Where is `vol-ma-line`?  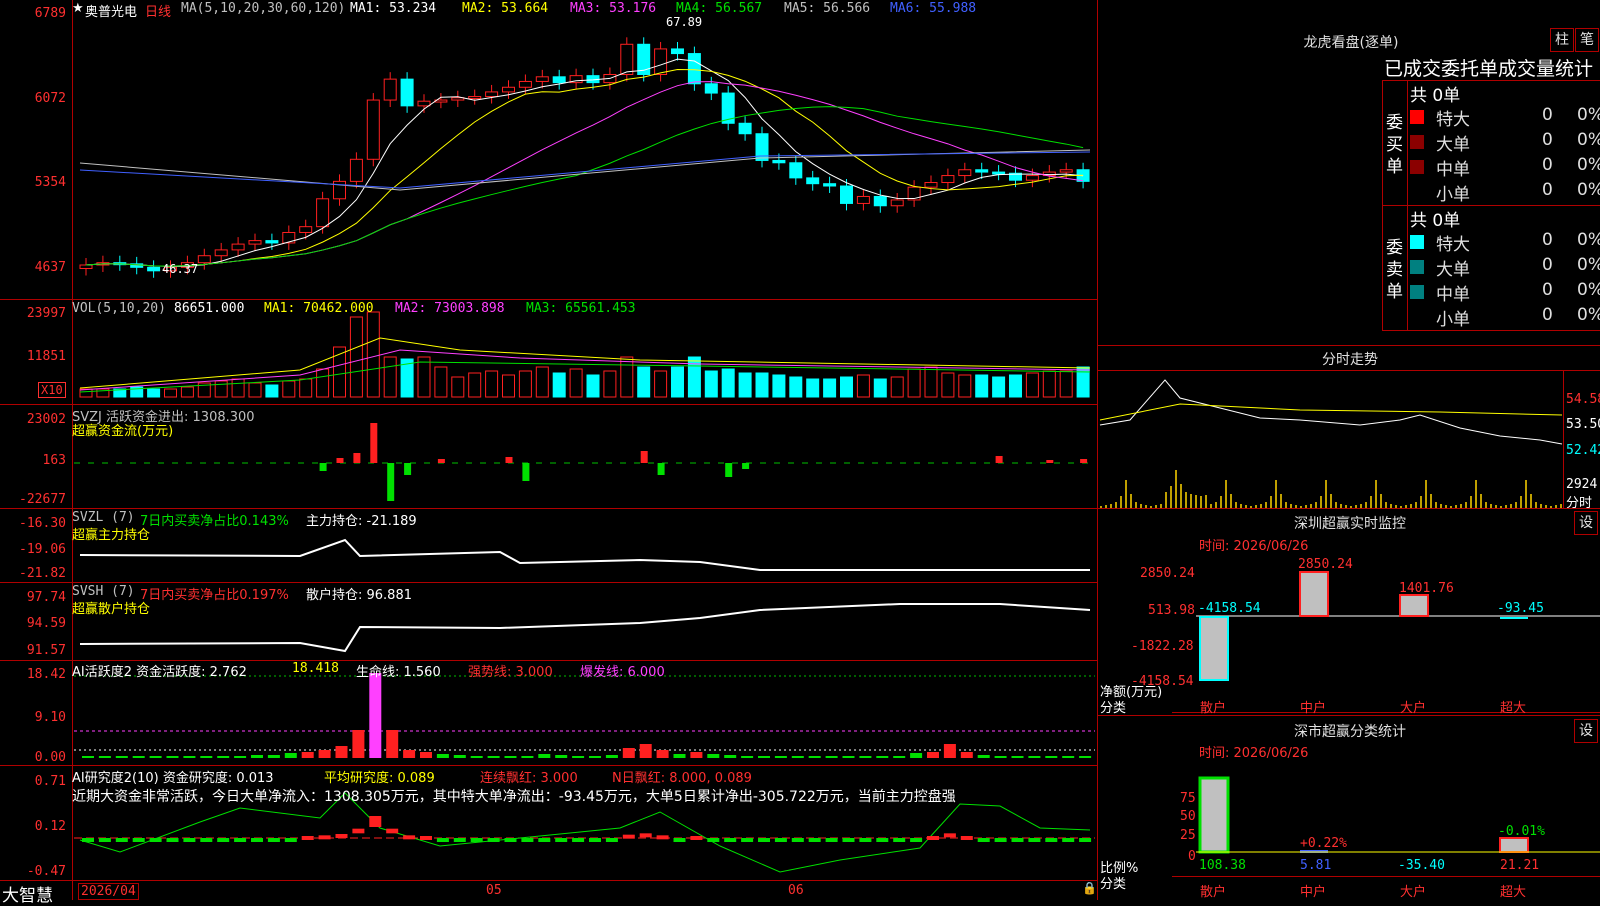 vol-ma-line is located at coordinates (585, 377).